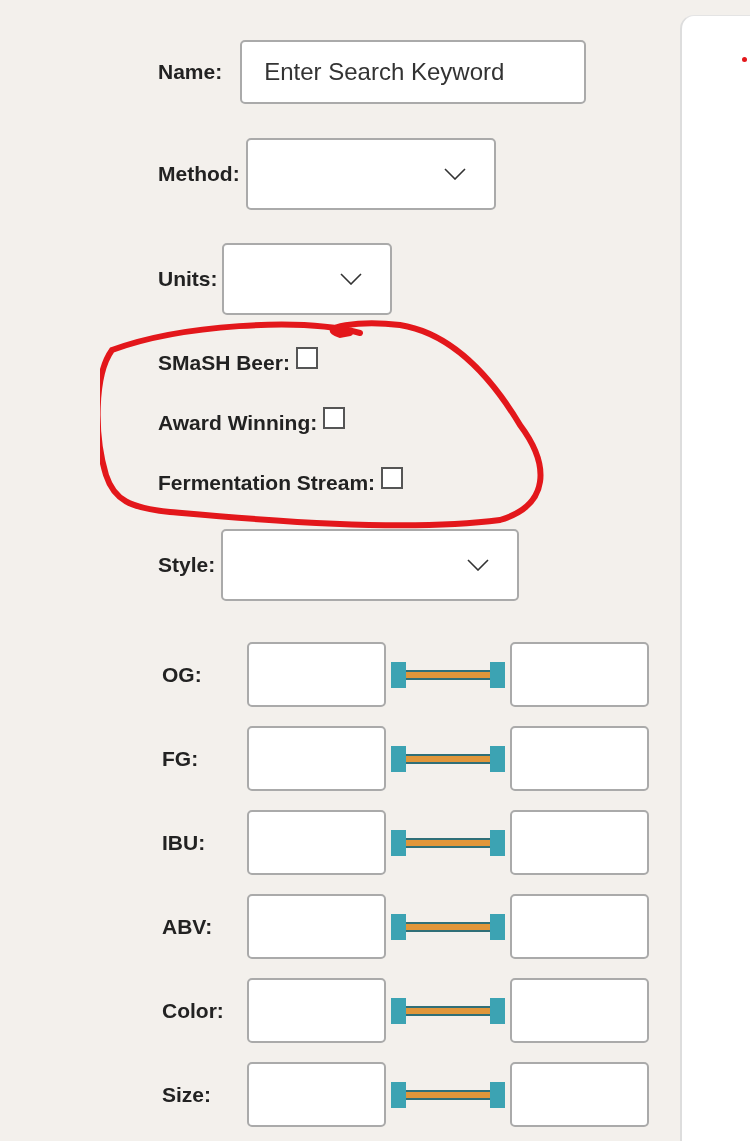  I want to click on field-label: Method:, so click(199, 174).